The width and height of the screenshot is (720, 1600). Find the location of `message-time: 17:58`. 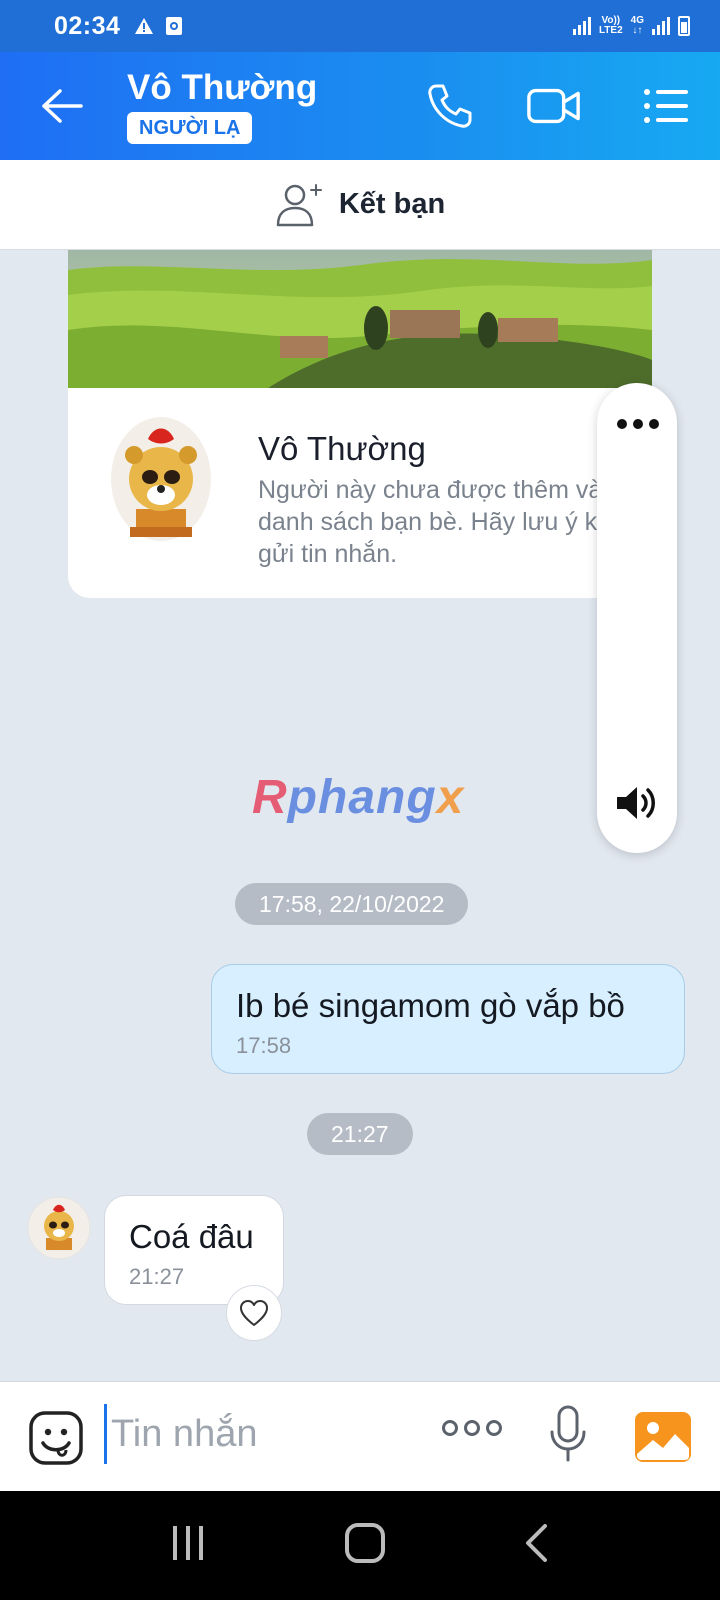

message-time: 17:58 is located at coordinates (264, 1045).